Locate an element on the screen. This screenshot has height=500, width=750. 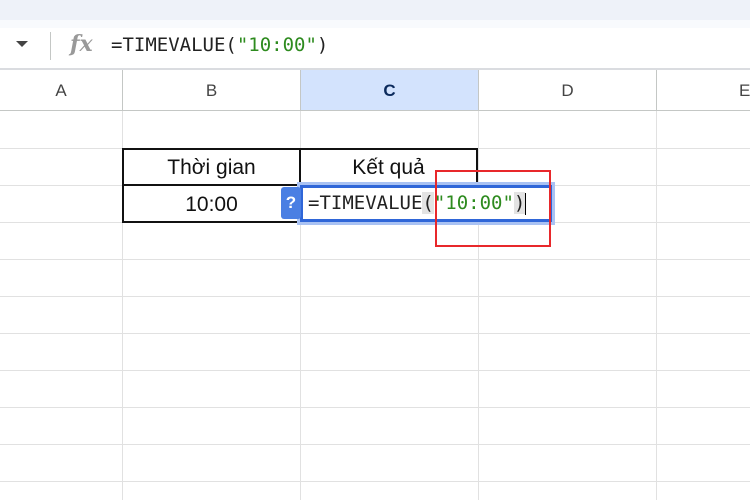
cell-b2: Thời gian is located at coordinates (211, 167).